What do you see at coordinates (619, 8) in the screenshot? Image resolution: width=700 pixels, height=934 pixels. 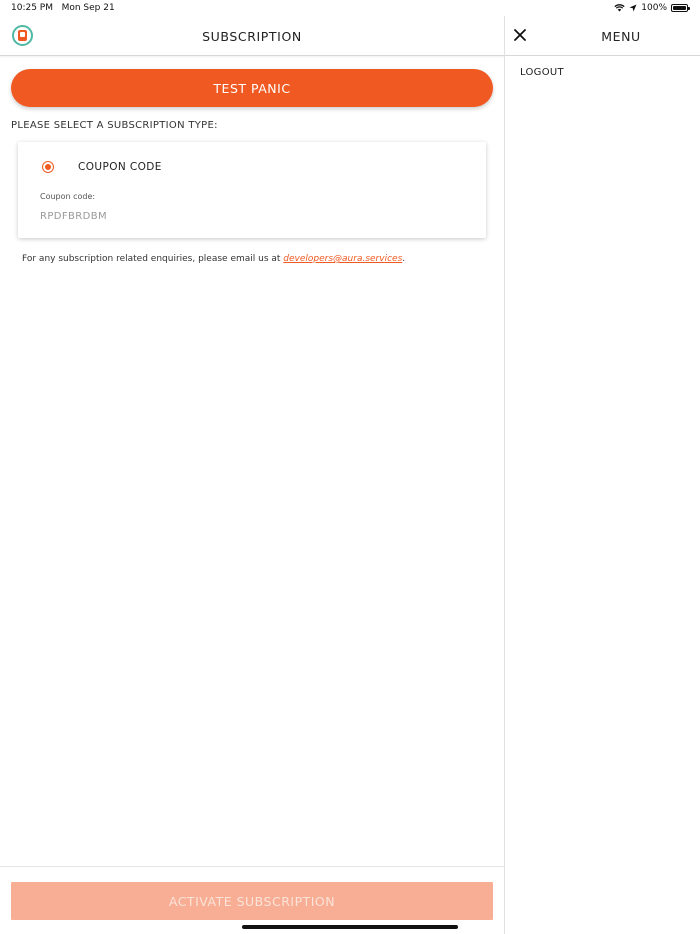 I see `wifi-icon` at bounding box center [619, 8].